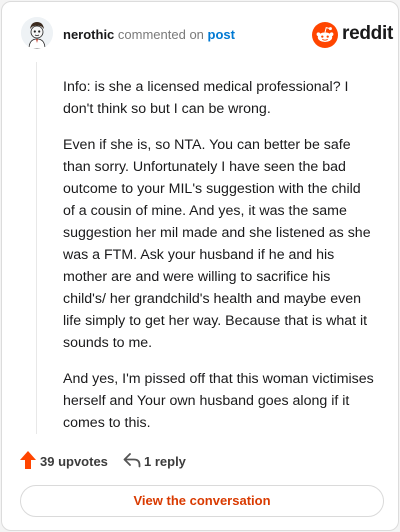 Image resolution: width=400 pixels, height=532 pixels. Describe the element at coordinates (202, 501) in the screenshot. I see `view-conversation-button: View the conversation` at that location.